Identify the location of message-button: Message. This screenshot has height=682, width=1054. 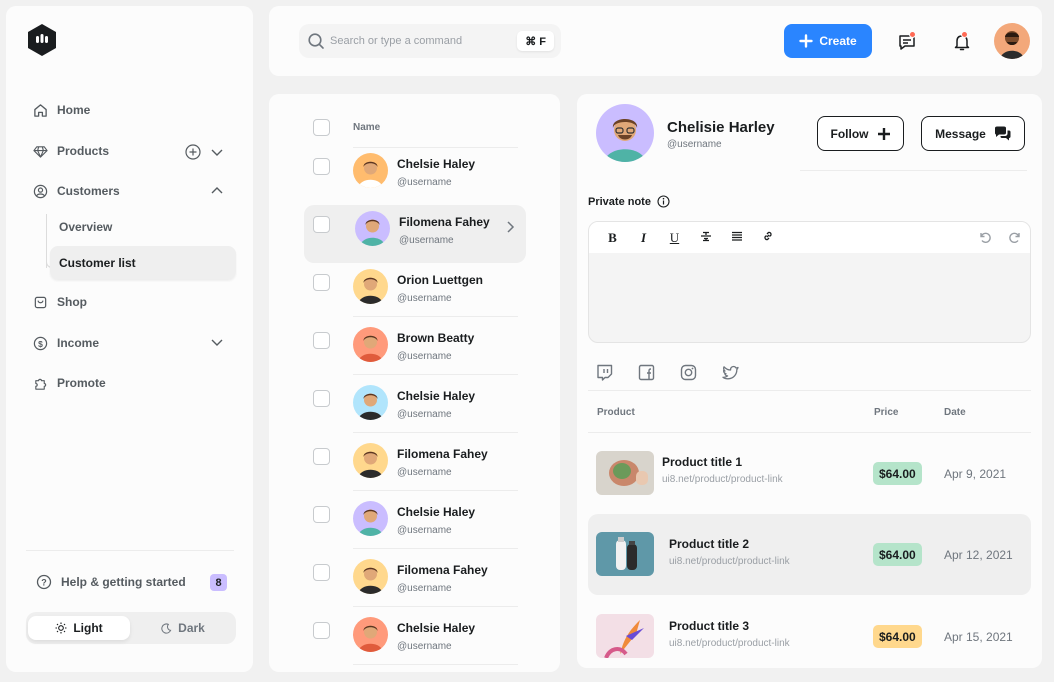
(973, 133).